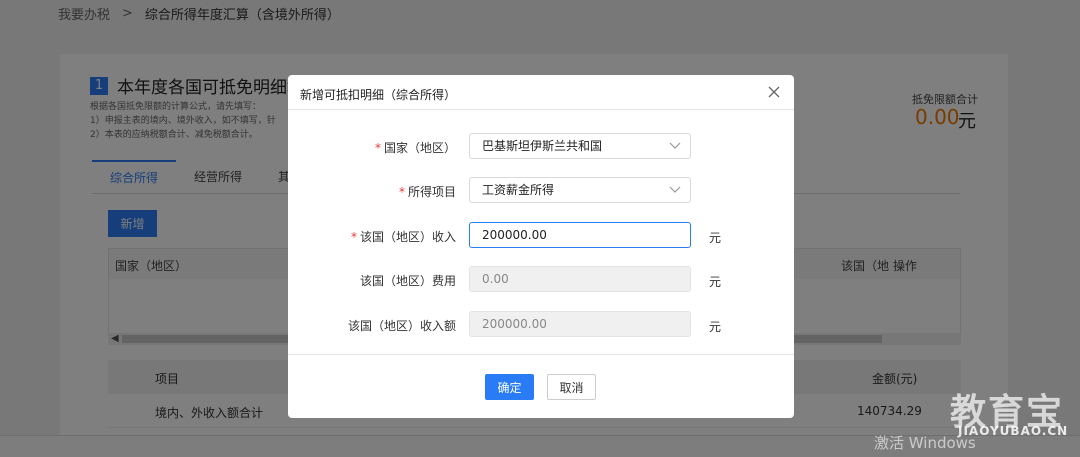 This screenshot has width=1080, height=457. I want to click on income-type-select: 工资薪金所得, so click(580, 190).